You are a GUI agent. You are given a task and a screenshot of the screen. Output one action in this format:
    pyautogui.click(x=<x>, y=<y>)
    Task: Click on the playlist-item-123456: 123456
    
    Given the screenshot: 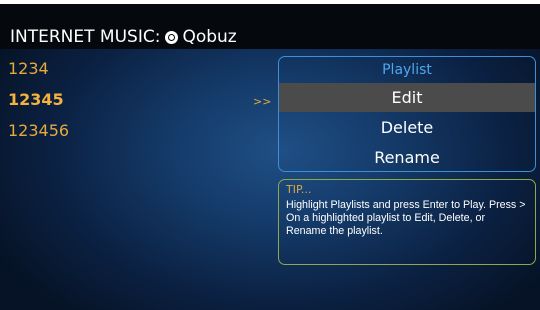 What is the action you would take?
    pyautogui.click(x=38, y=133)
    